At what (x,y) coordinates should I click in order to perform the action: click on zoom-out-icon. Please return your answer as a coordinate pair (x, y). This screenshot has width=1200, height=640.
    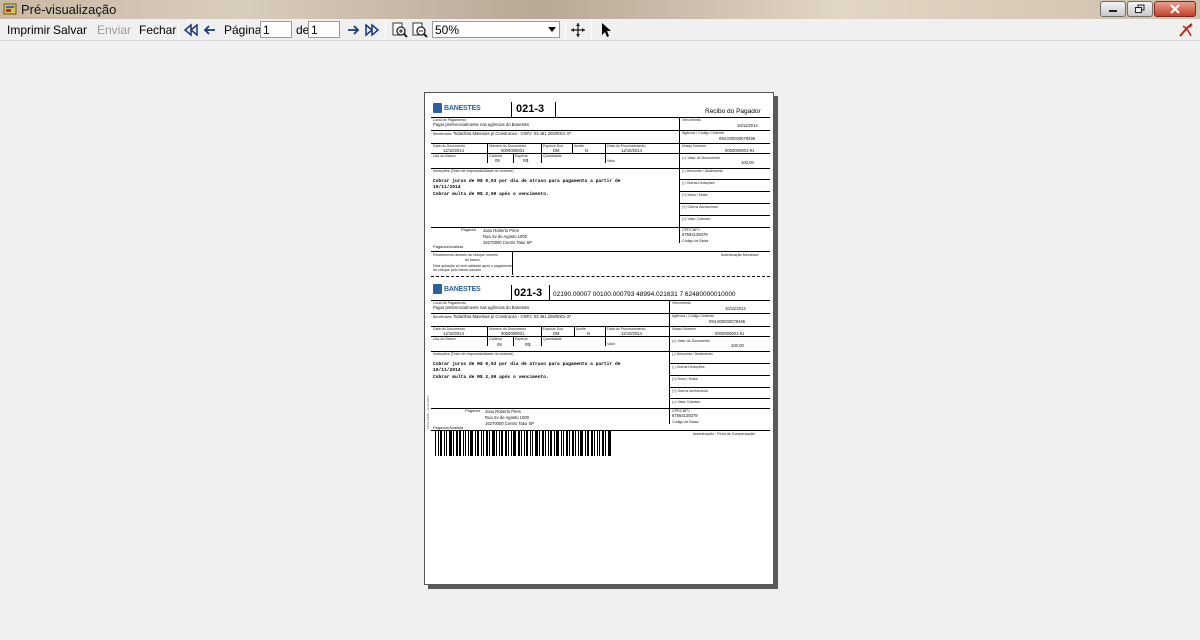
    Looking at the image, I should click on (420, 30).